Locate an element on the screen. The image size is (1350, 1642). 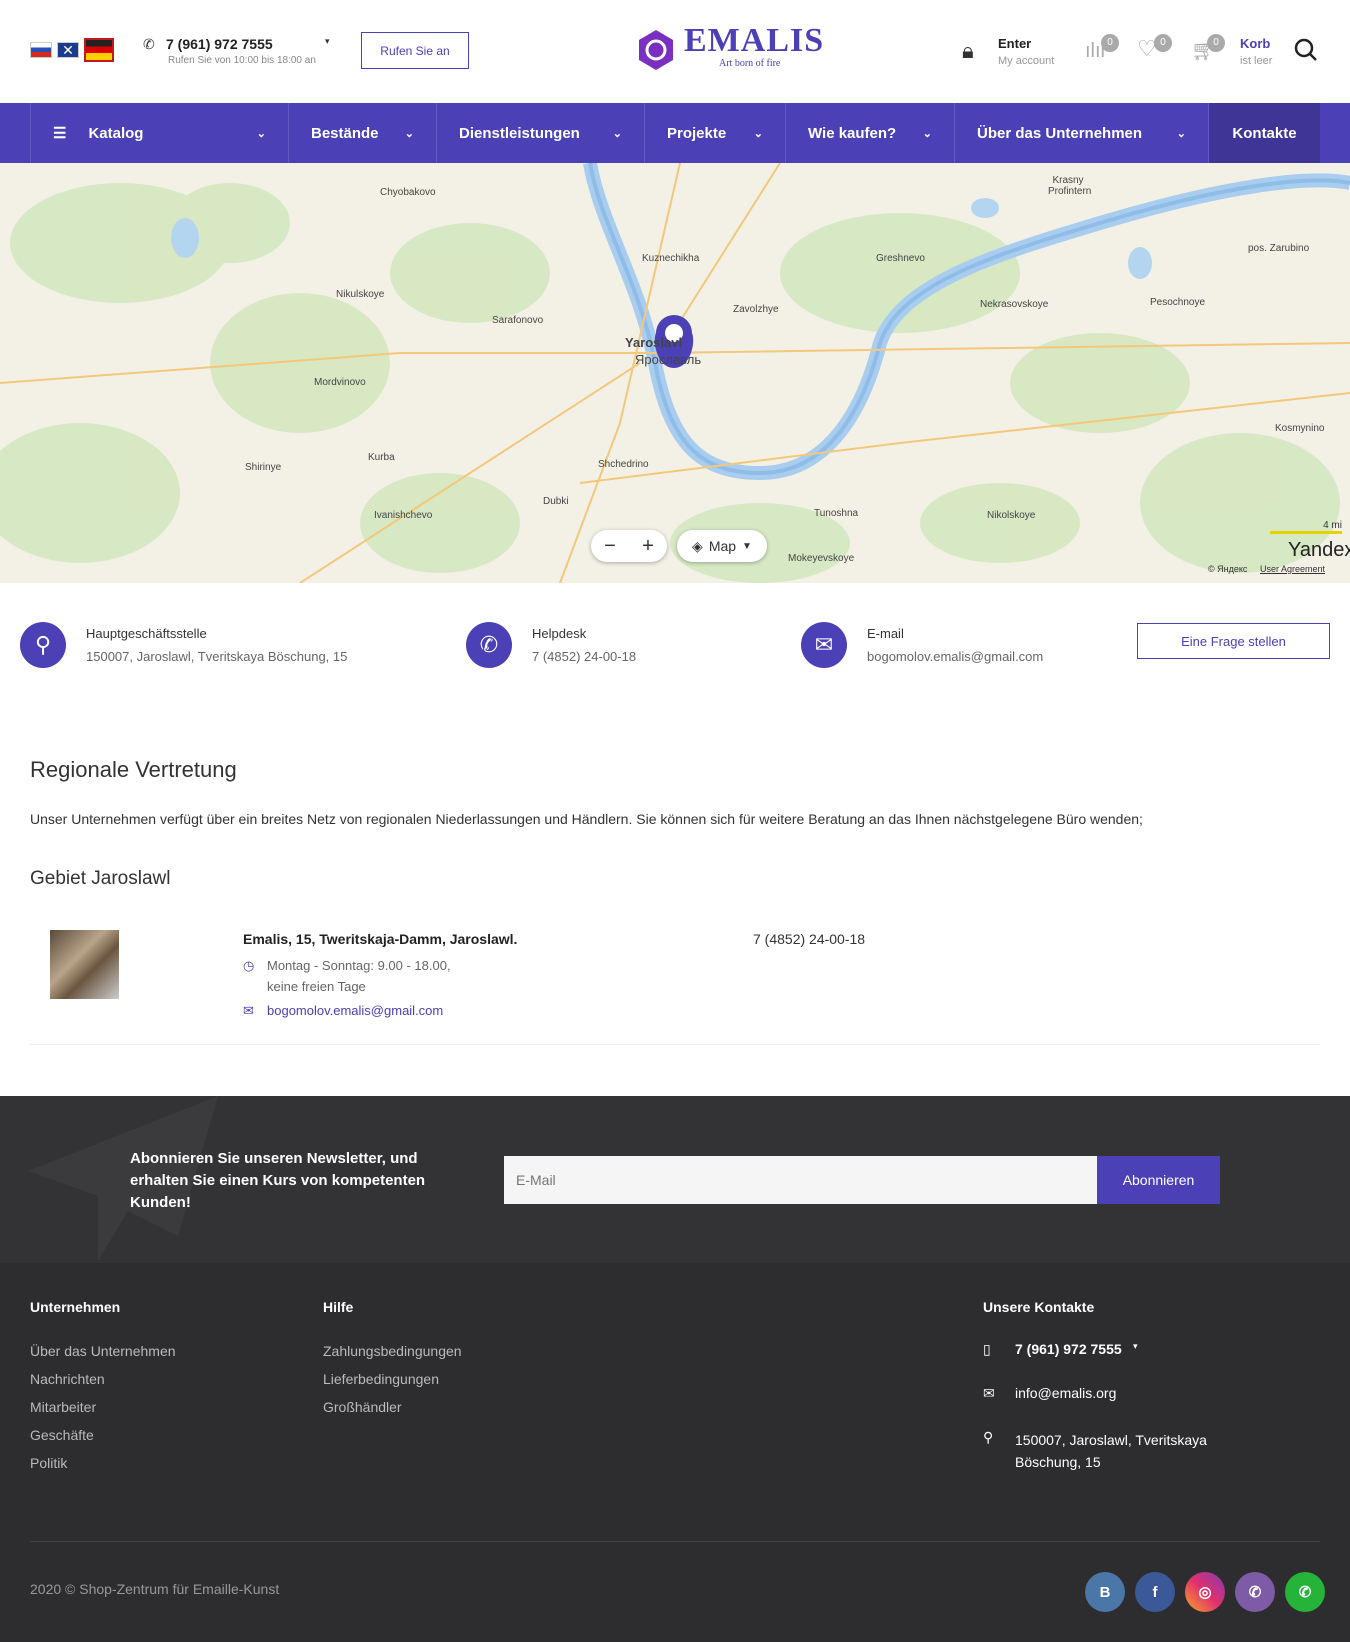
map-label: Greshnevo is located at coordinates (900, 258).